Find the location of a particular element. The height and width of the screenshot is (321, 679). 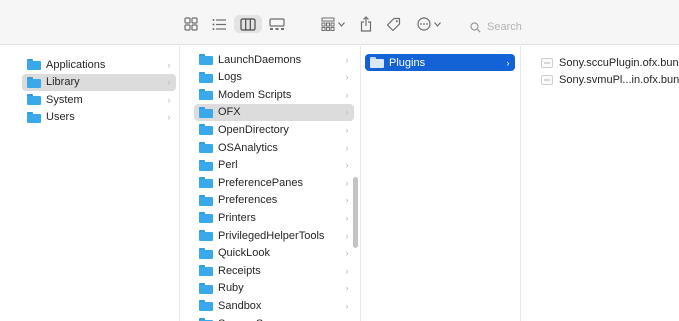

more-actions-button is located at coordinates (429, 24).